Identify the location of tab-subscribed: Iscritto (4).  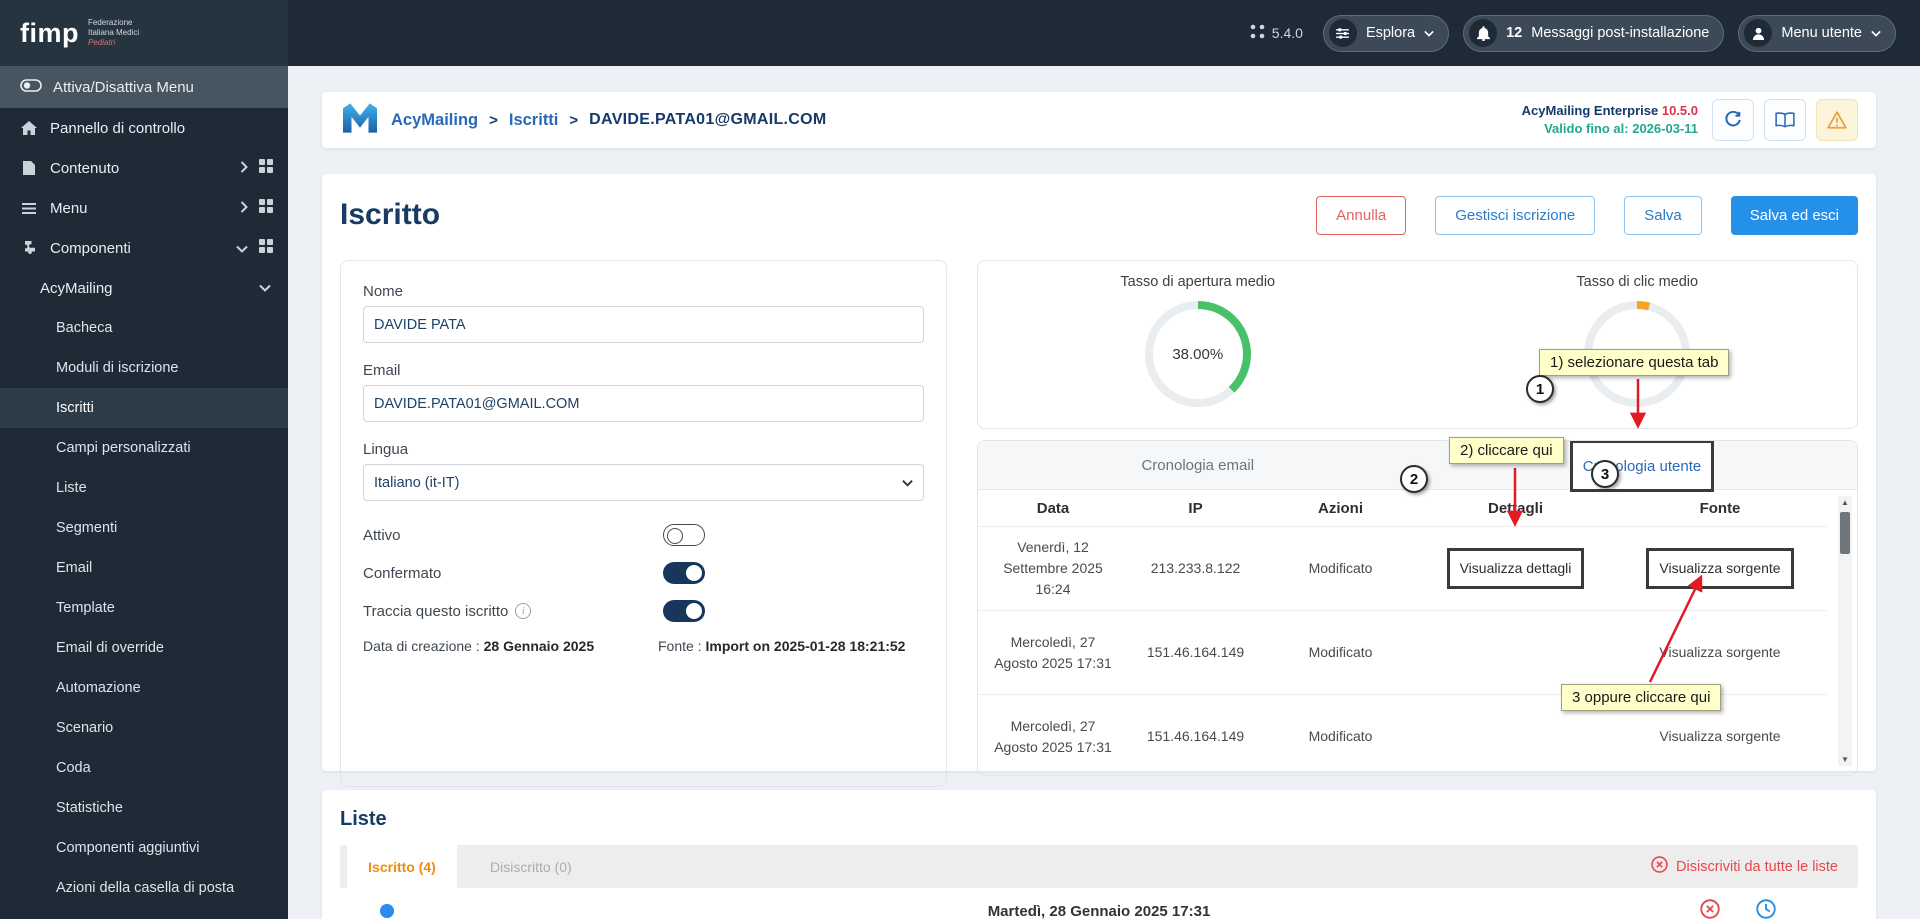
(402, 866).